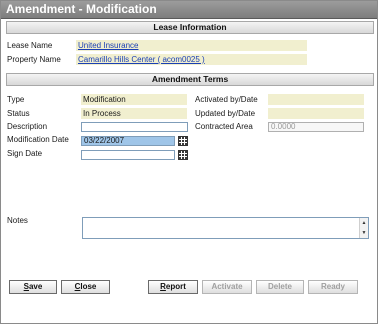 This screenshot has height=324, width=378. Describe the element at coordinates (225, 228) in the screenshot. I see `notes-textarea: ▲ ▼` at that location.